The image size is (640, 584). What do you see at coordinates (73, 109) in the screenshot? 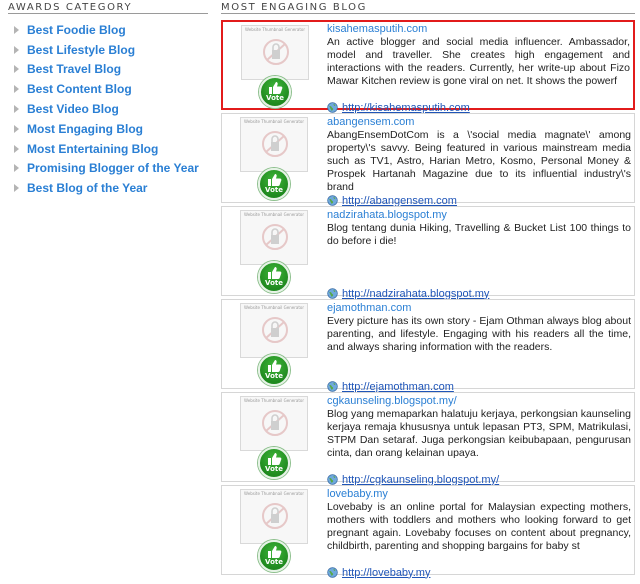
I see `category-label: Best Video Blog` at bounding box center [73, 109].